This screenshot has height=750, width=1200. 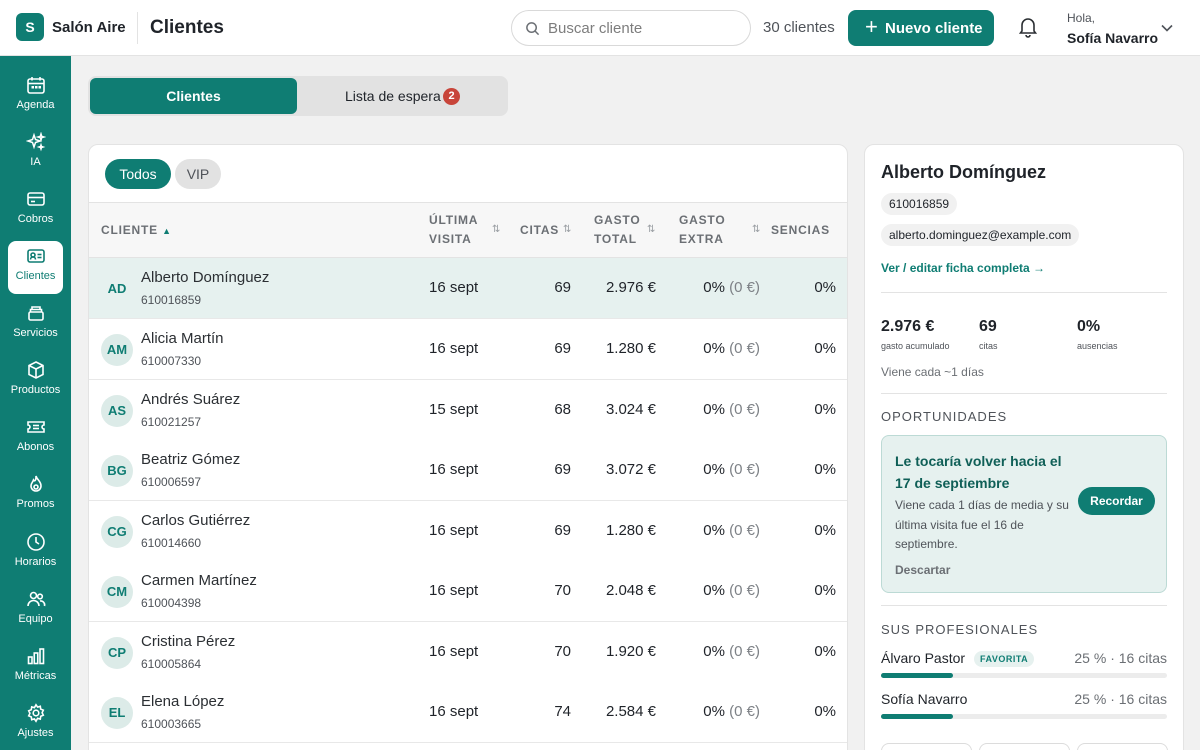 I want to click on stat-value: 69, so click(x=988, y=326).